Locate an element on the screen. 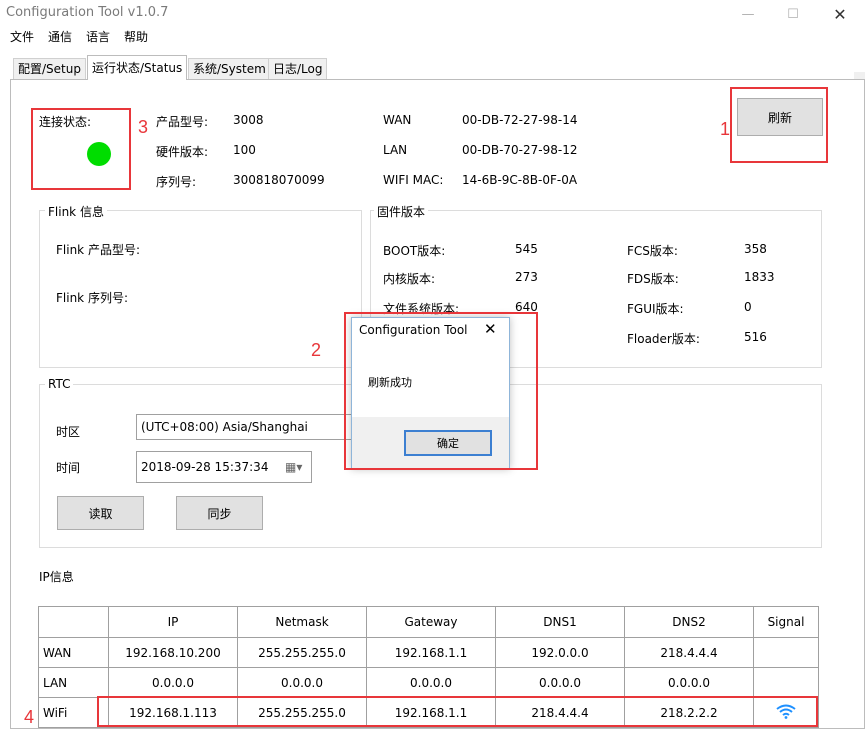 This screenshot has height=729, width=865. minimize-button: — is located at coordinates (748, 14).